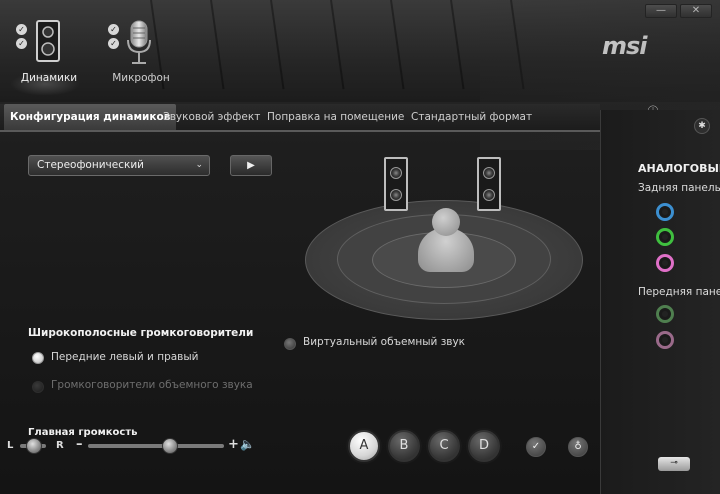 The image size is (720, 494). What do you see at coordinates (404, 446) in the screenshot?
I see `profile-b-button: B` at bounding box center [404, 446].